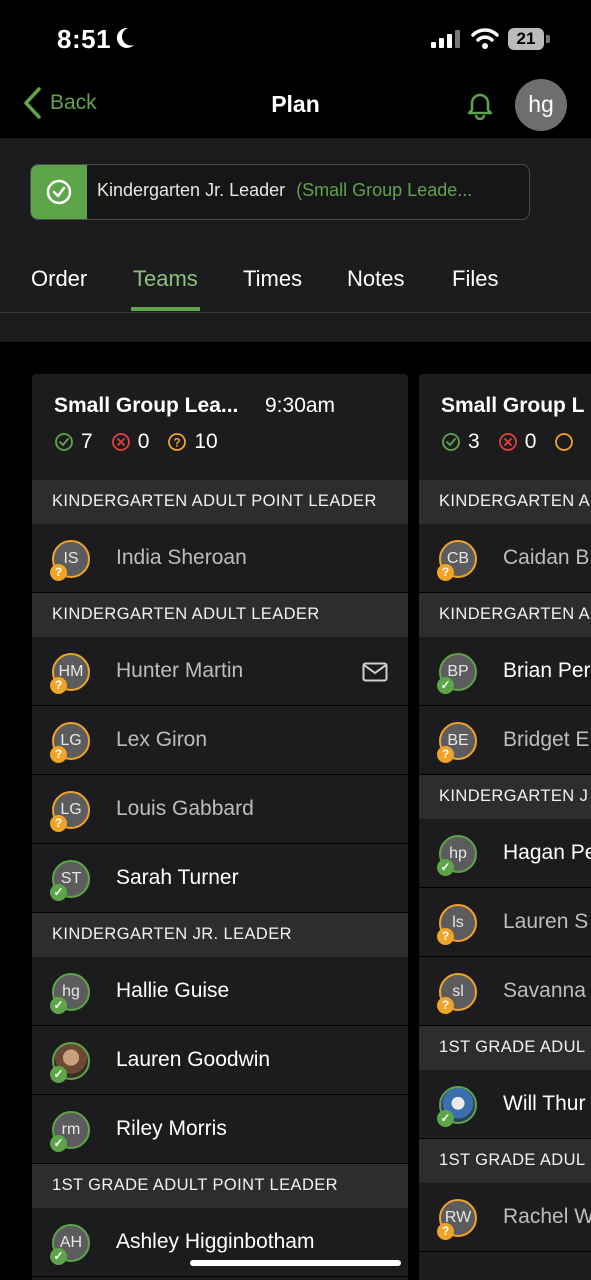 The image size is (591, 1280). I want to click on question-circle-icon, so click(564, 442).